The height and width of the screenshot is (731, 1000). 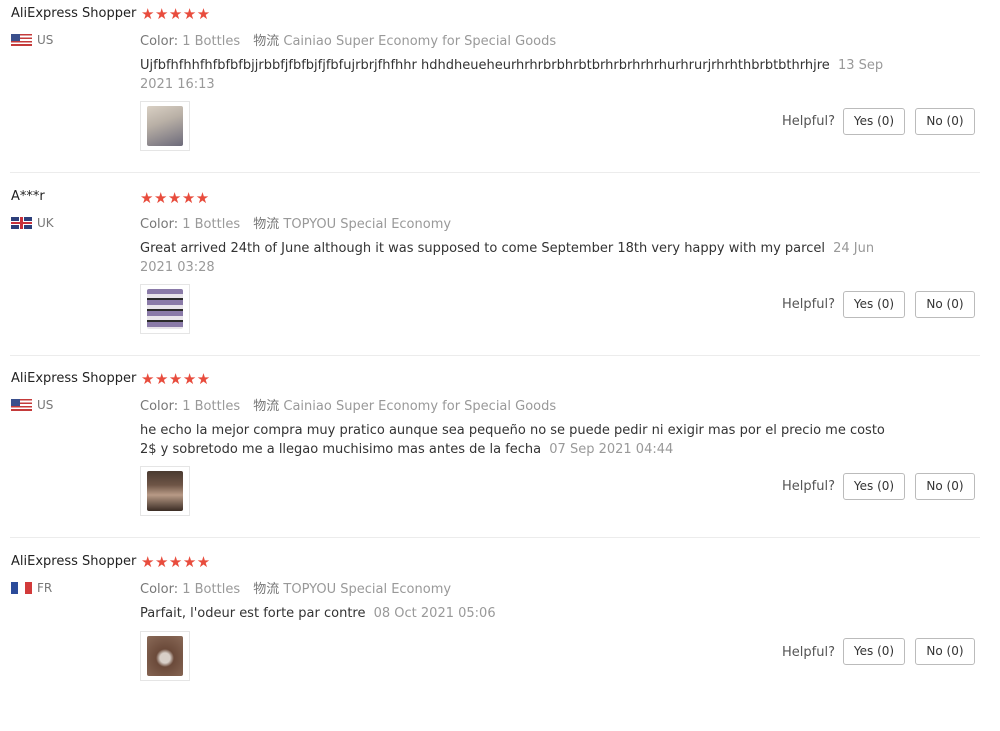 I want to click on review-date: 07 Sep 2021 04:44, so click(x=611, y=449).